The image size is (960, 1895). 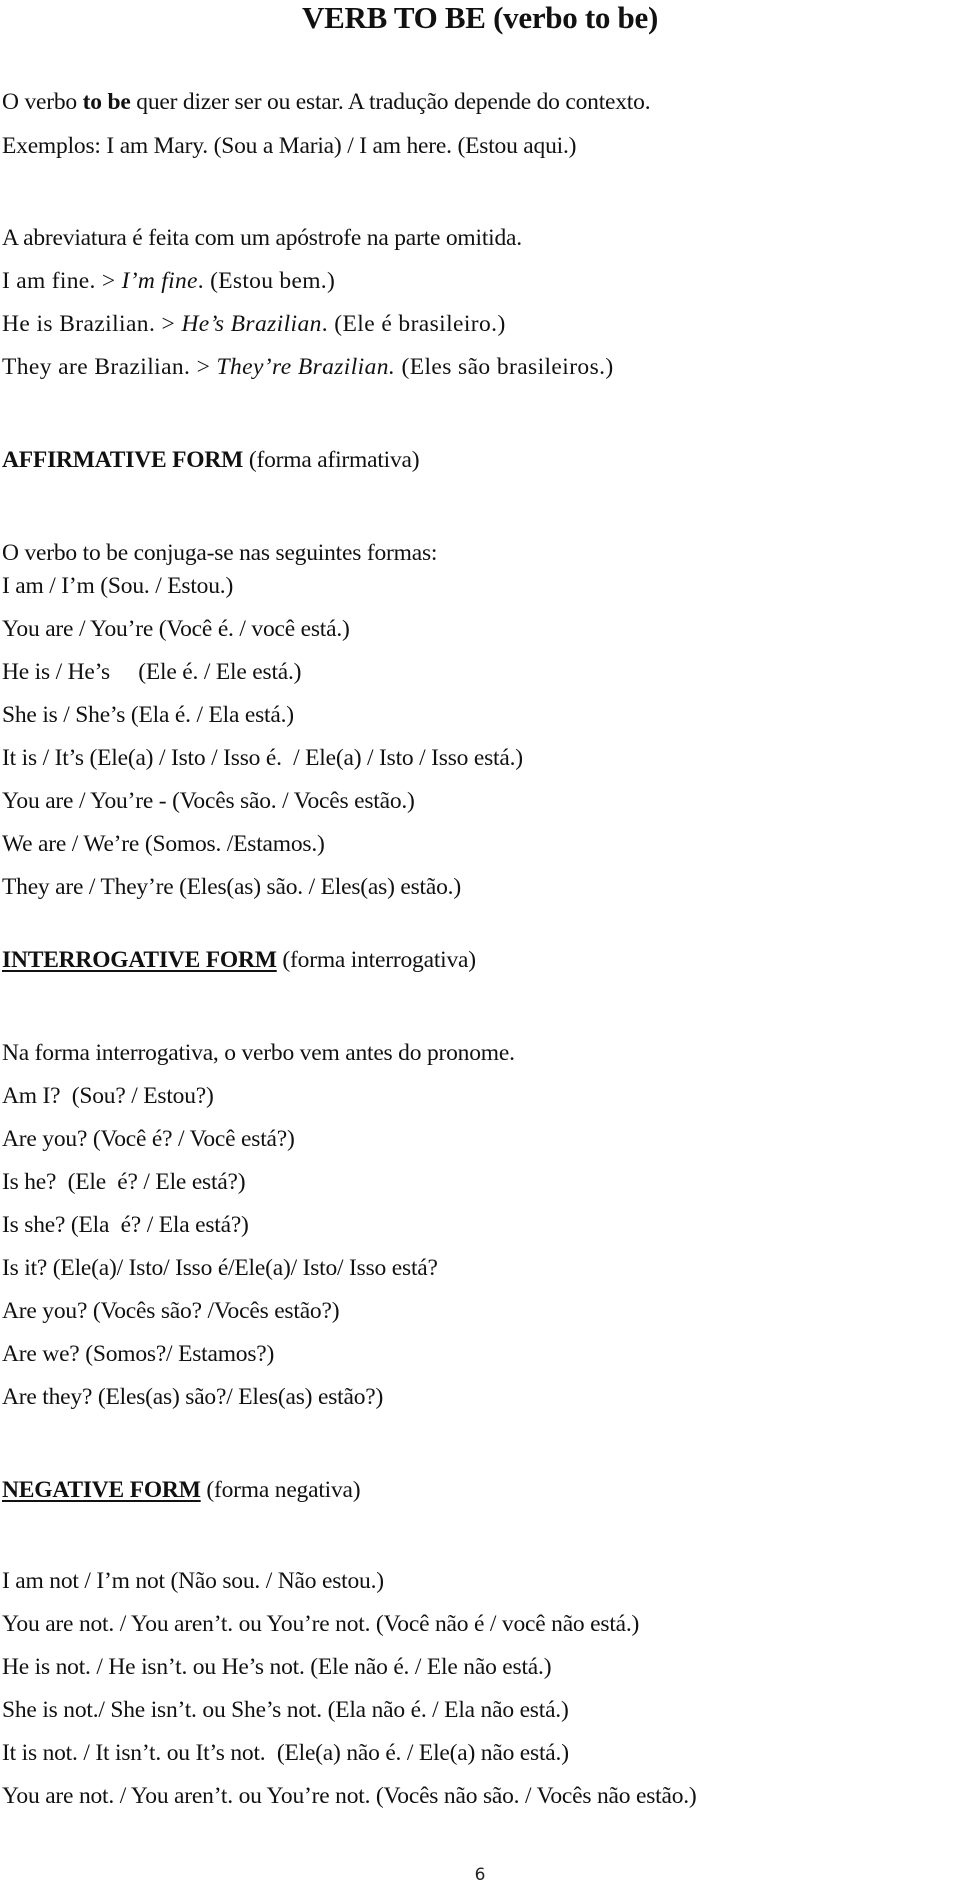 I want to click on section-heading-negative: NEGATIVE FORM (forma negativa), so click(x=181, y=1490).